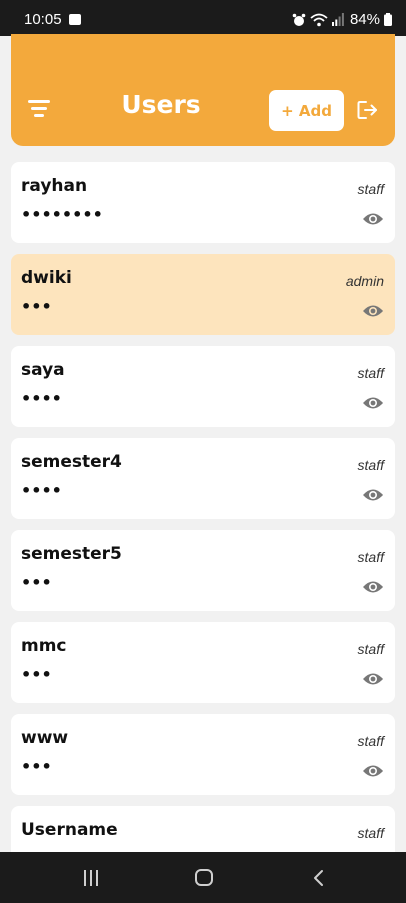  Describe the element at coordinates (71, 554) in the screenshot. I see `user-name: semester5` at that location.